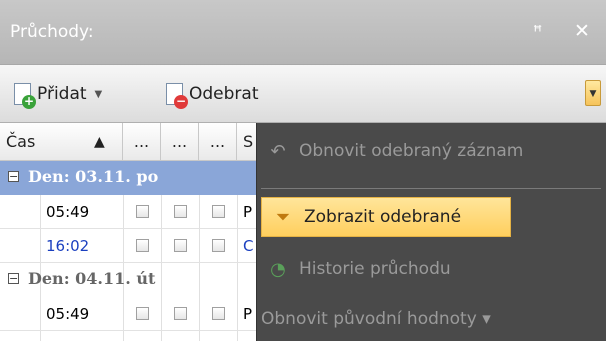 Image resolution: width=606 pixels, height=341 pixels. Describe the element at coordinates (248, 246) in the screenshot. I see `cell: C` at that location.